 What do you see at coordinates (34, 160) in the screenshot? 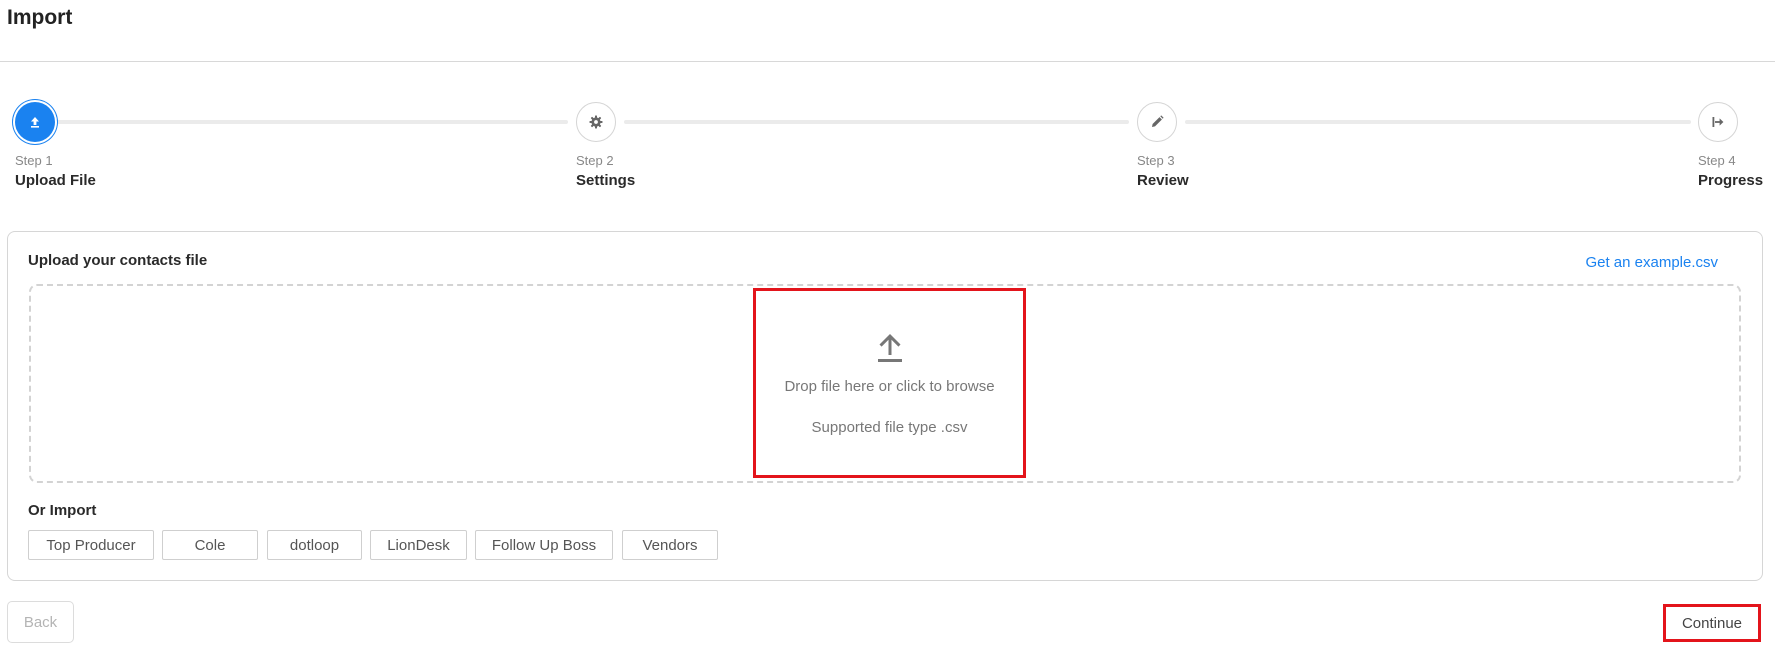
I see `step-1-number: Step 1` at bounding box center [34, 160].